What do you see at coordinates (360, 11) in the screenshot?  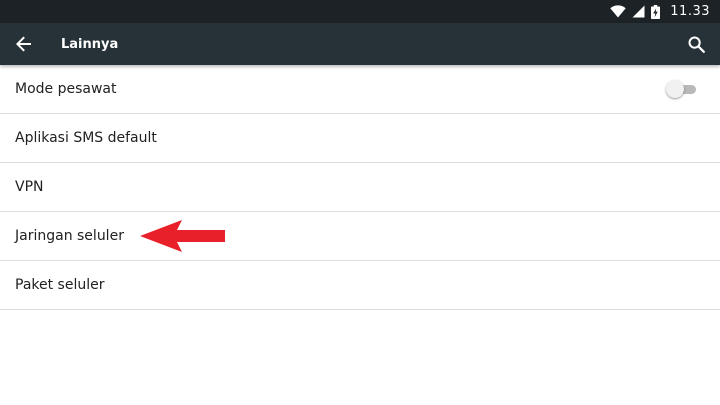 I see `status-bar: 11.33` at bounding box center [360, 11].